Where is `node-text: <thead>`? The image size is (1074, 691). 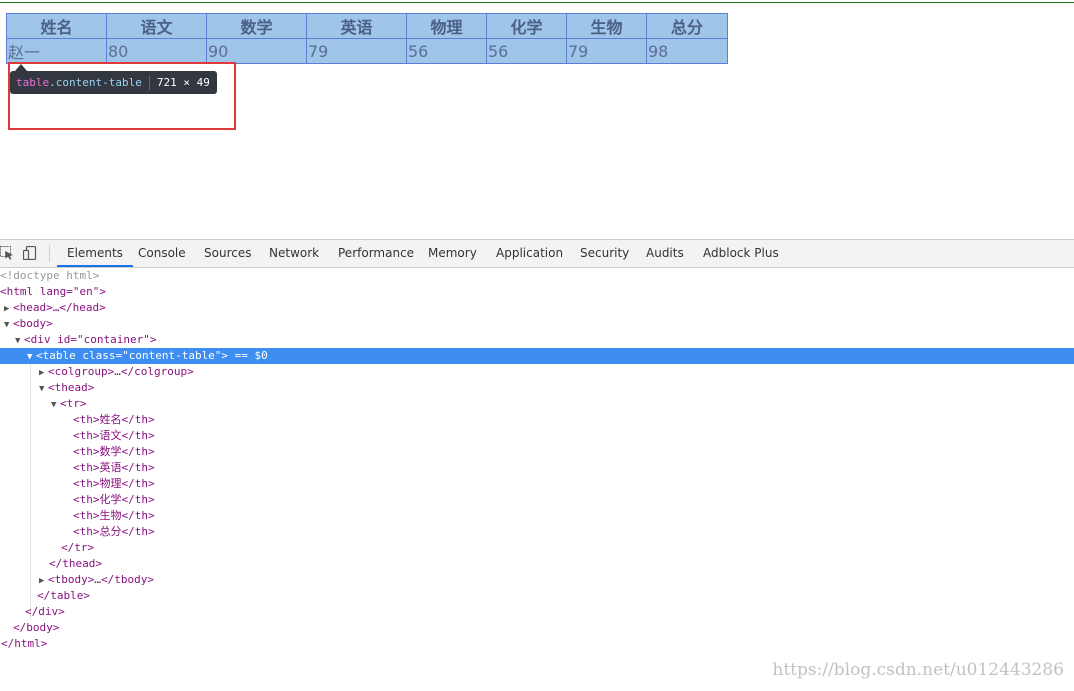 node-text: <thead> is located at coordinates (71, 387).